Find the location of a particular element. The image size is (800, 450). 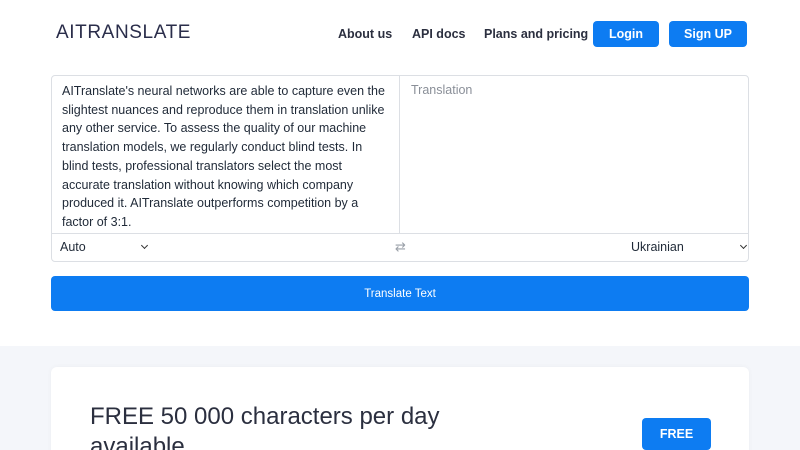

language-bar: Auto ⇄ Ukrainian is located at coordinates (400, 247).